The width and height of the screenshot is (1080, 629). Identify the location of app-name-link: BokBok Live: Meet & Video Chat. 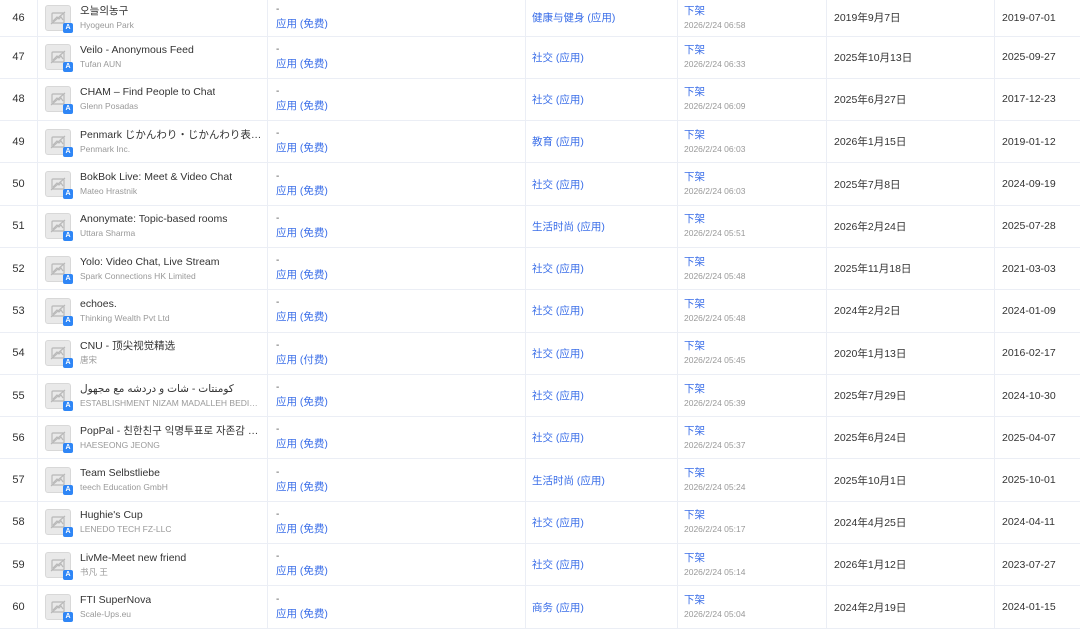
(156, 177).